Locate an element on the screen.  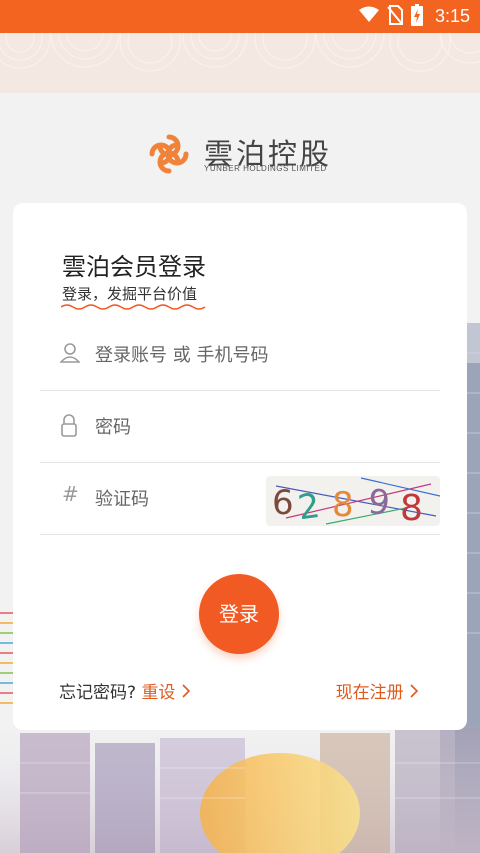
captcha-image: 6 2 8 9 8 is located at coordinates (353, 502).